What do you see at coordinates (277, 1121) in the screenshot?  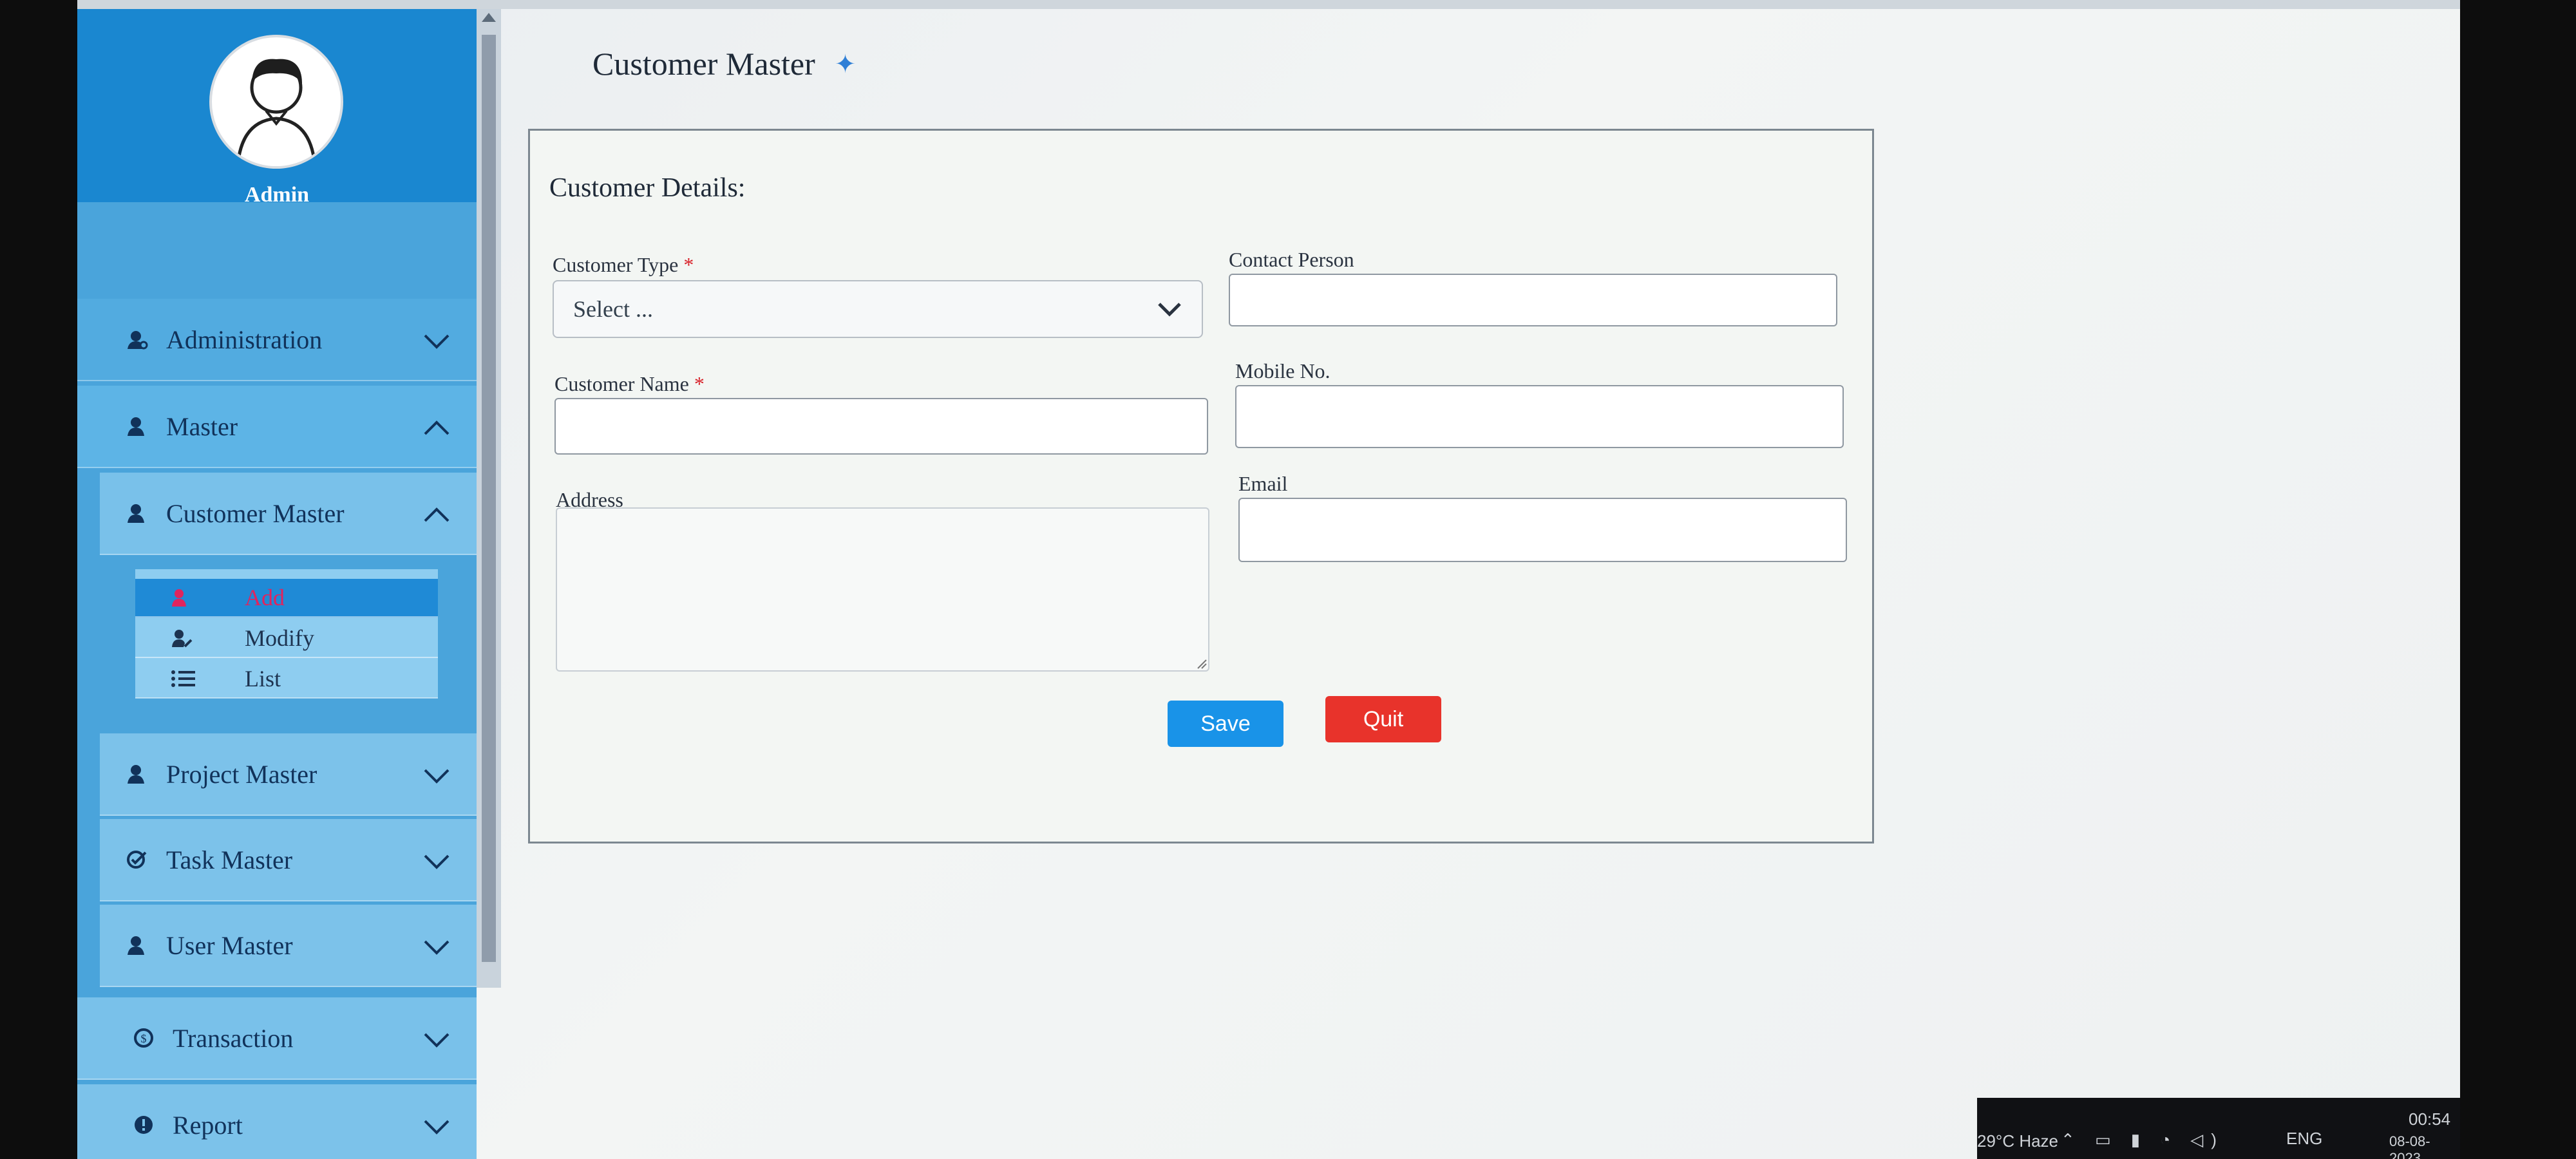 I see `nav-item-report: Report` at bounding box center [277, 1121].